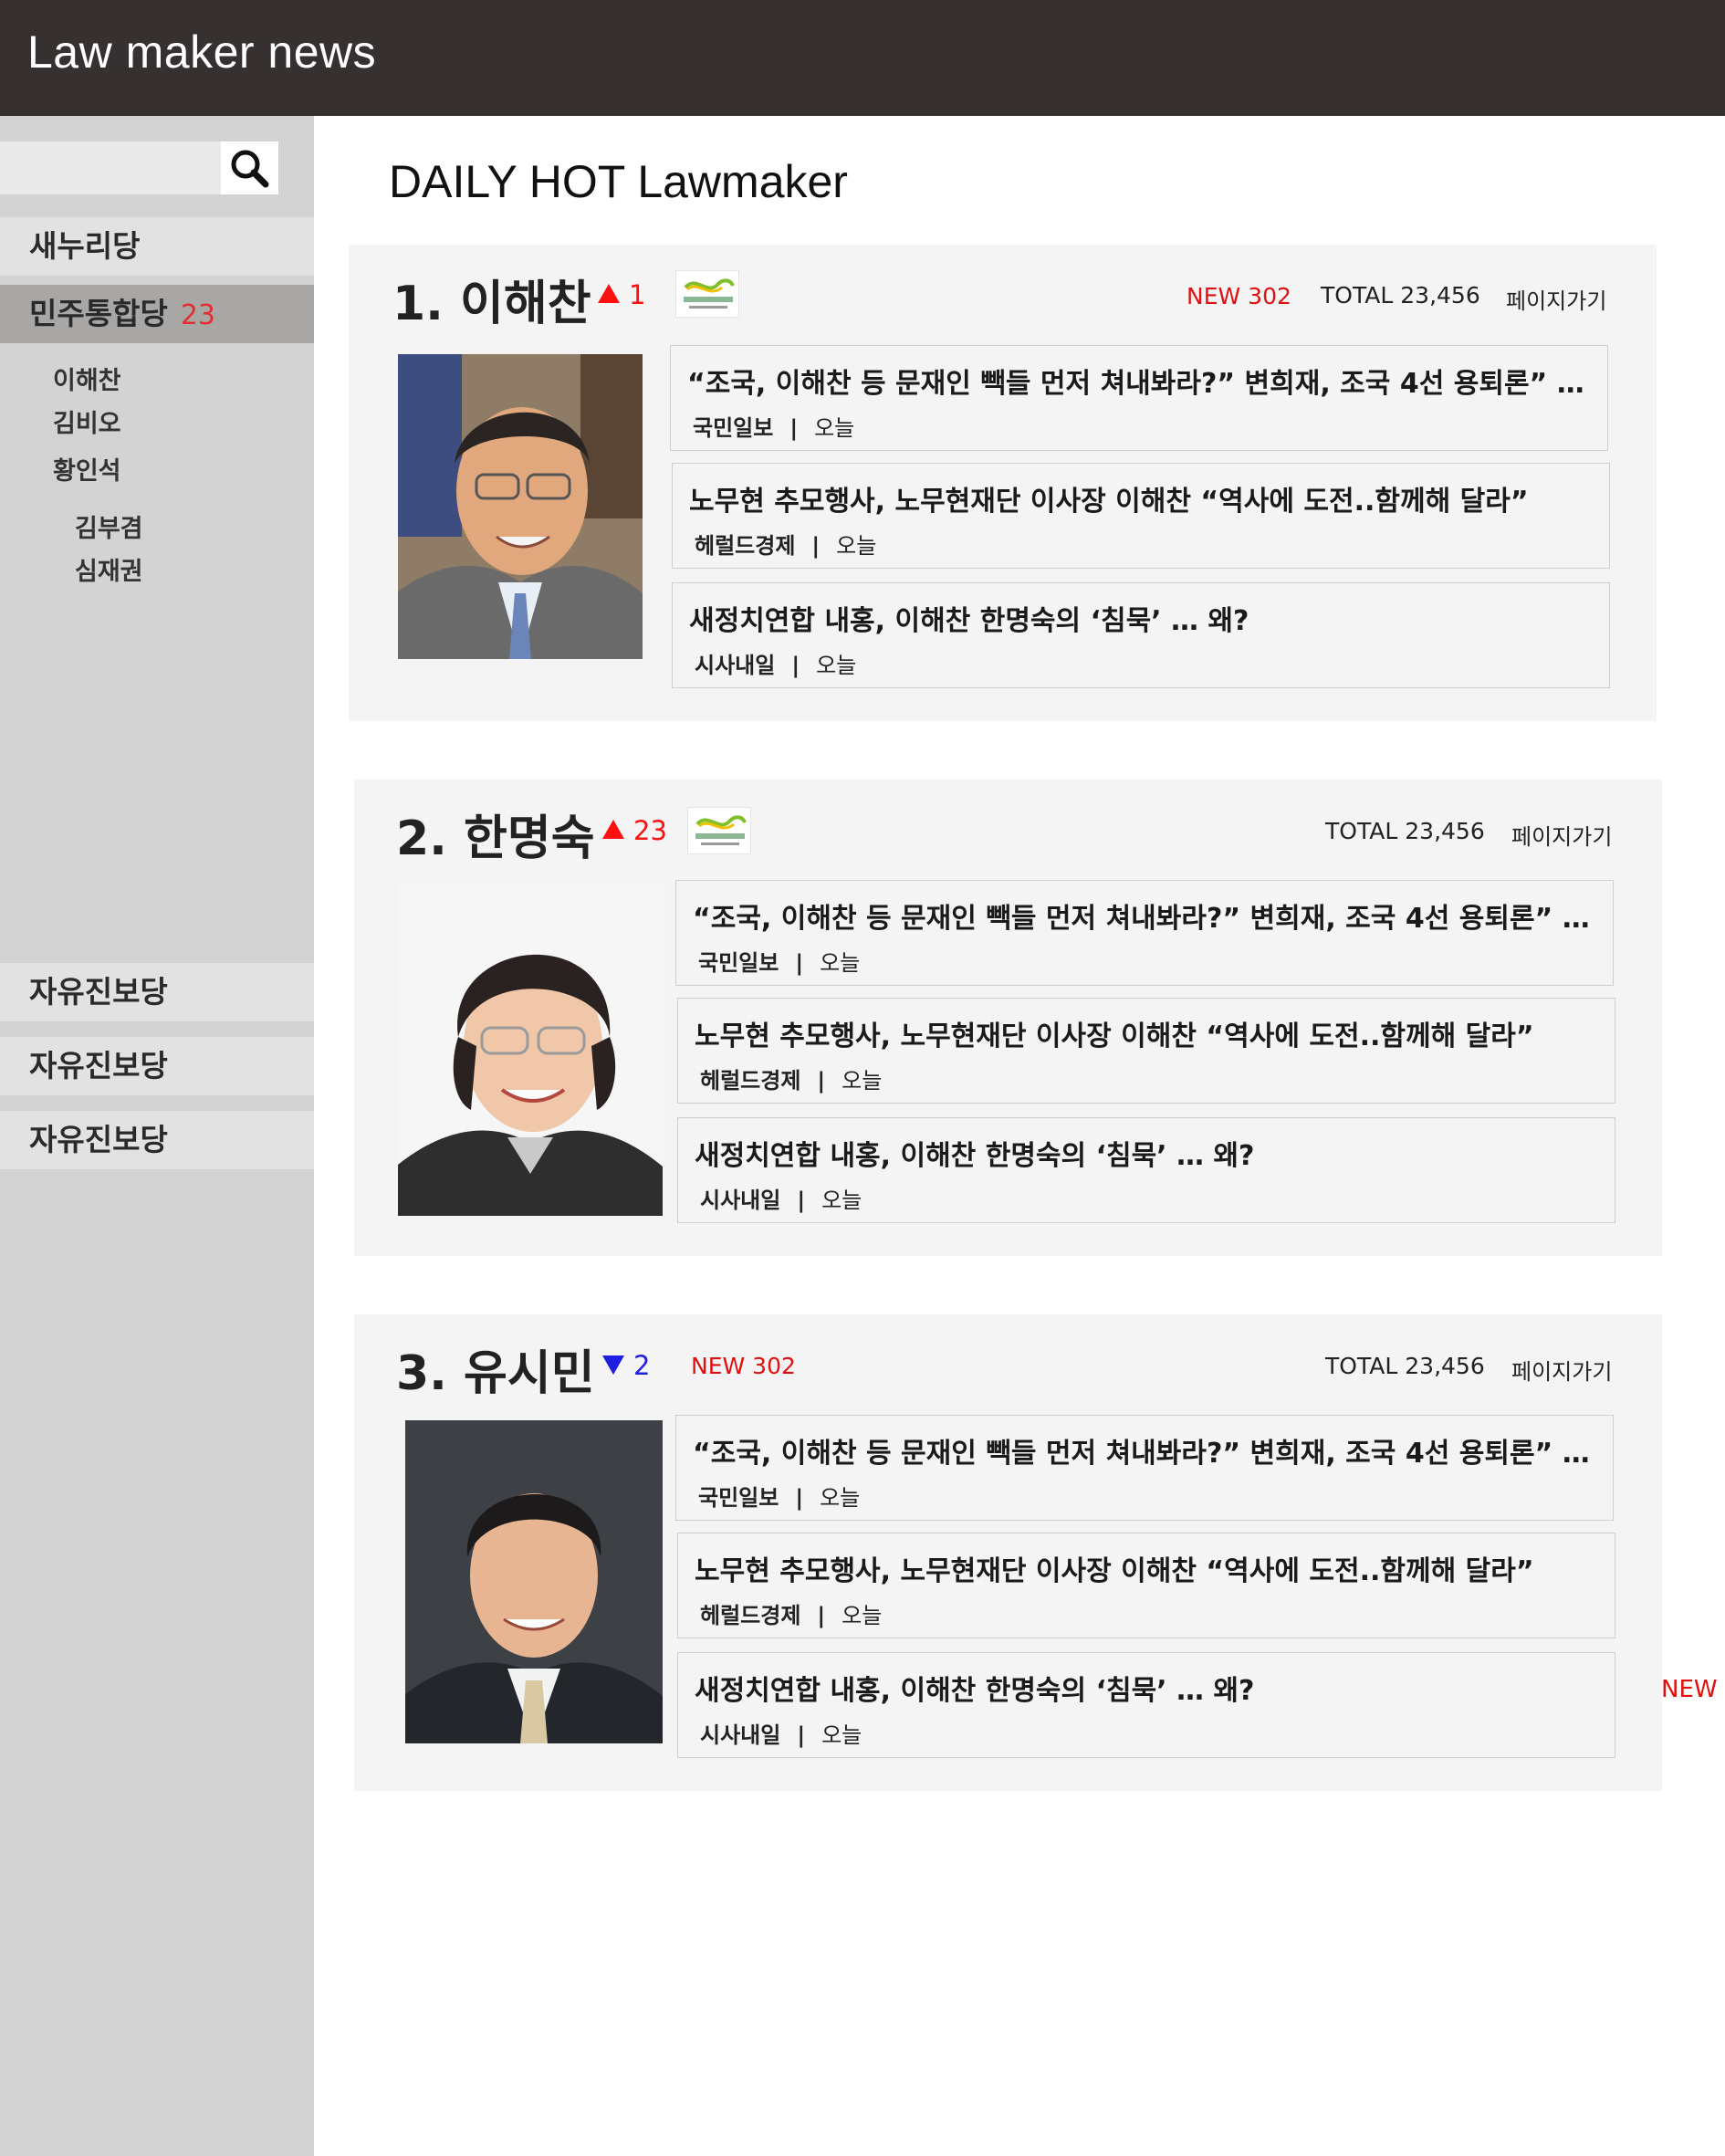  I want to click on sidebar-member: 이해찬, so click(87, 378).